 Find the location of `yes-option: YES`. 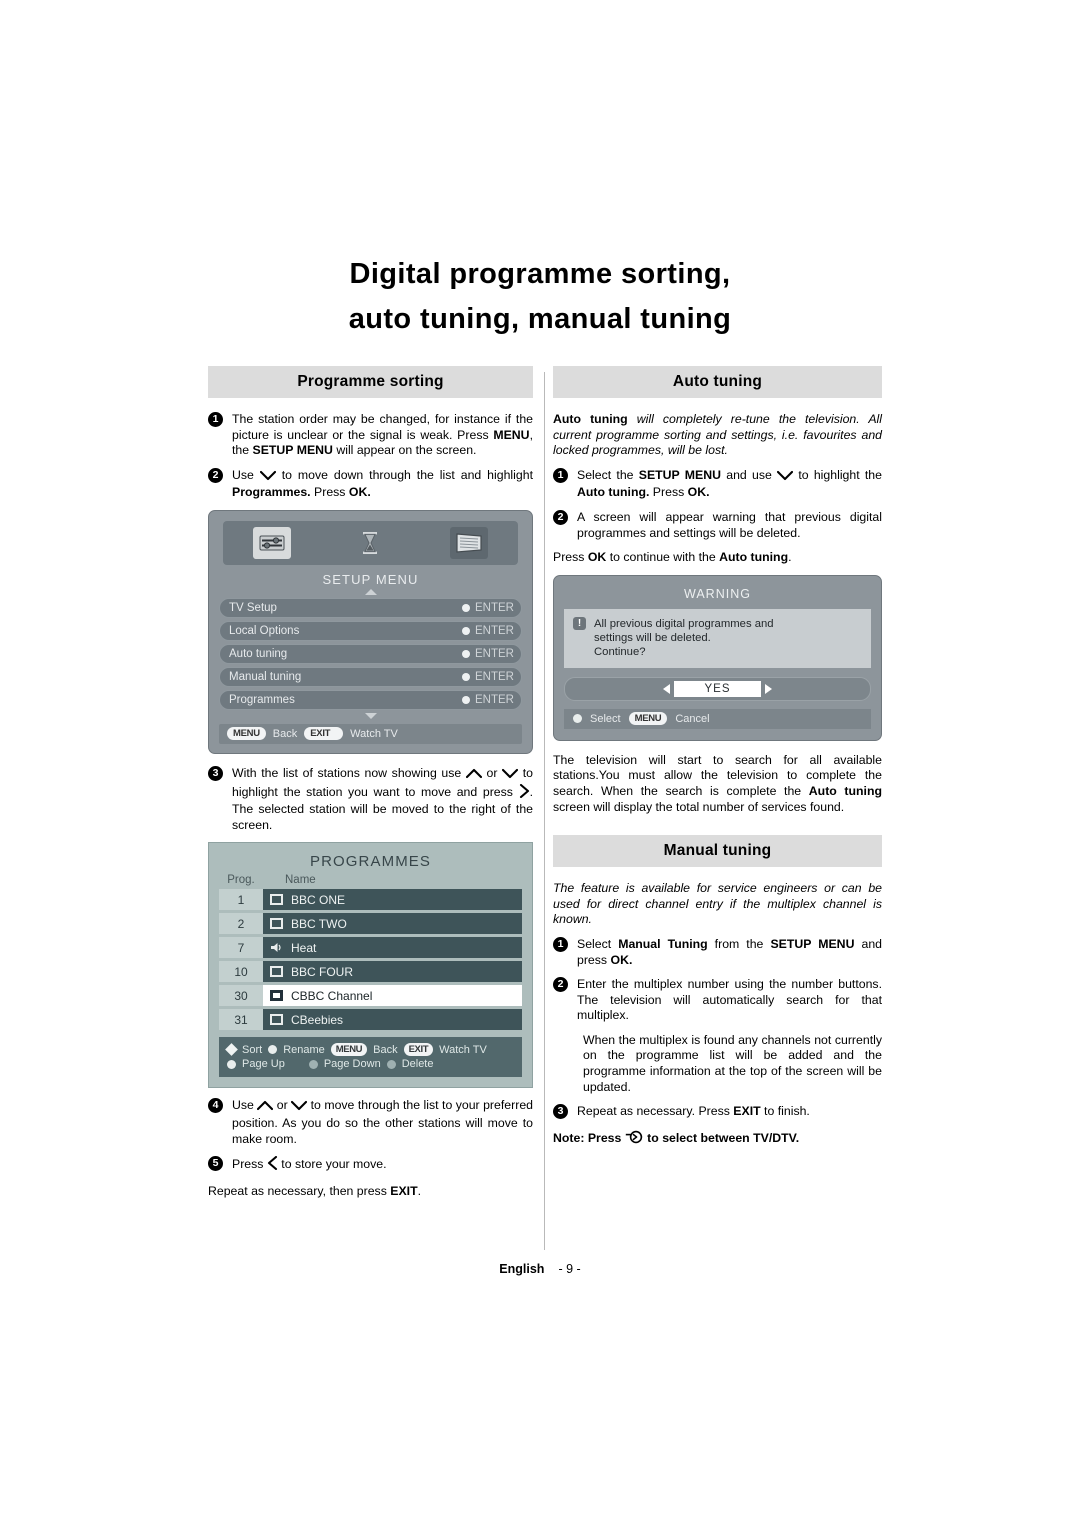

yes-option: YES is located at coordinates (717, 688).